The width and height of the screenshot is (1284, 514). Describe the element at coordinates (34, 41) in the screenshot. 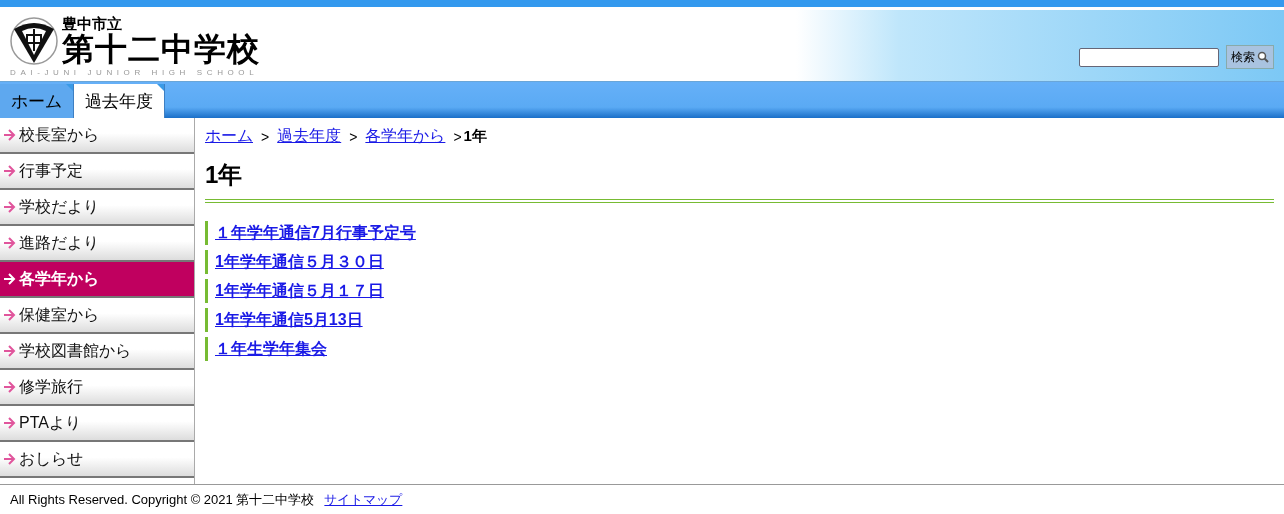

I see `school-emblem-icon` at that location.